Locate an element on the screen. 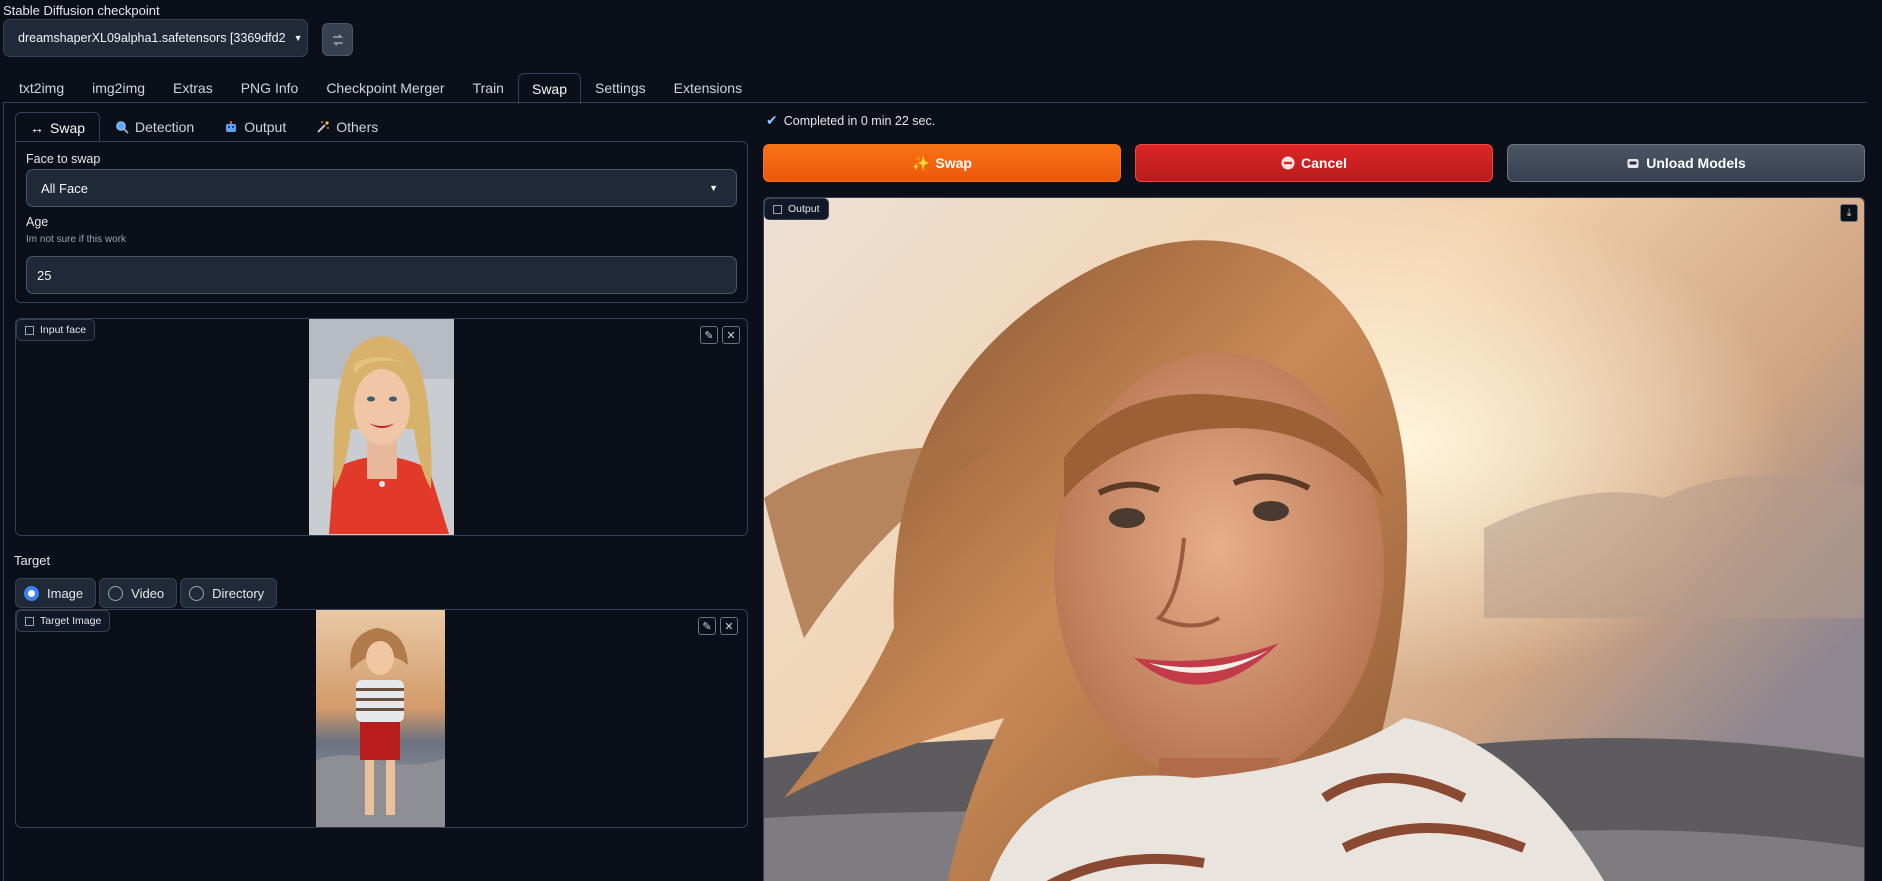 This screenshot has height=881, width=1882. refresh-icon is located at coordinates (337, 39).